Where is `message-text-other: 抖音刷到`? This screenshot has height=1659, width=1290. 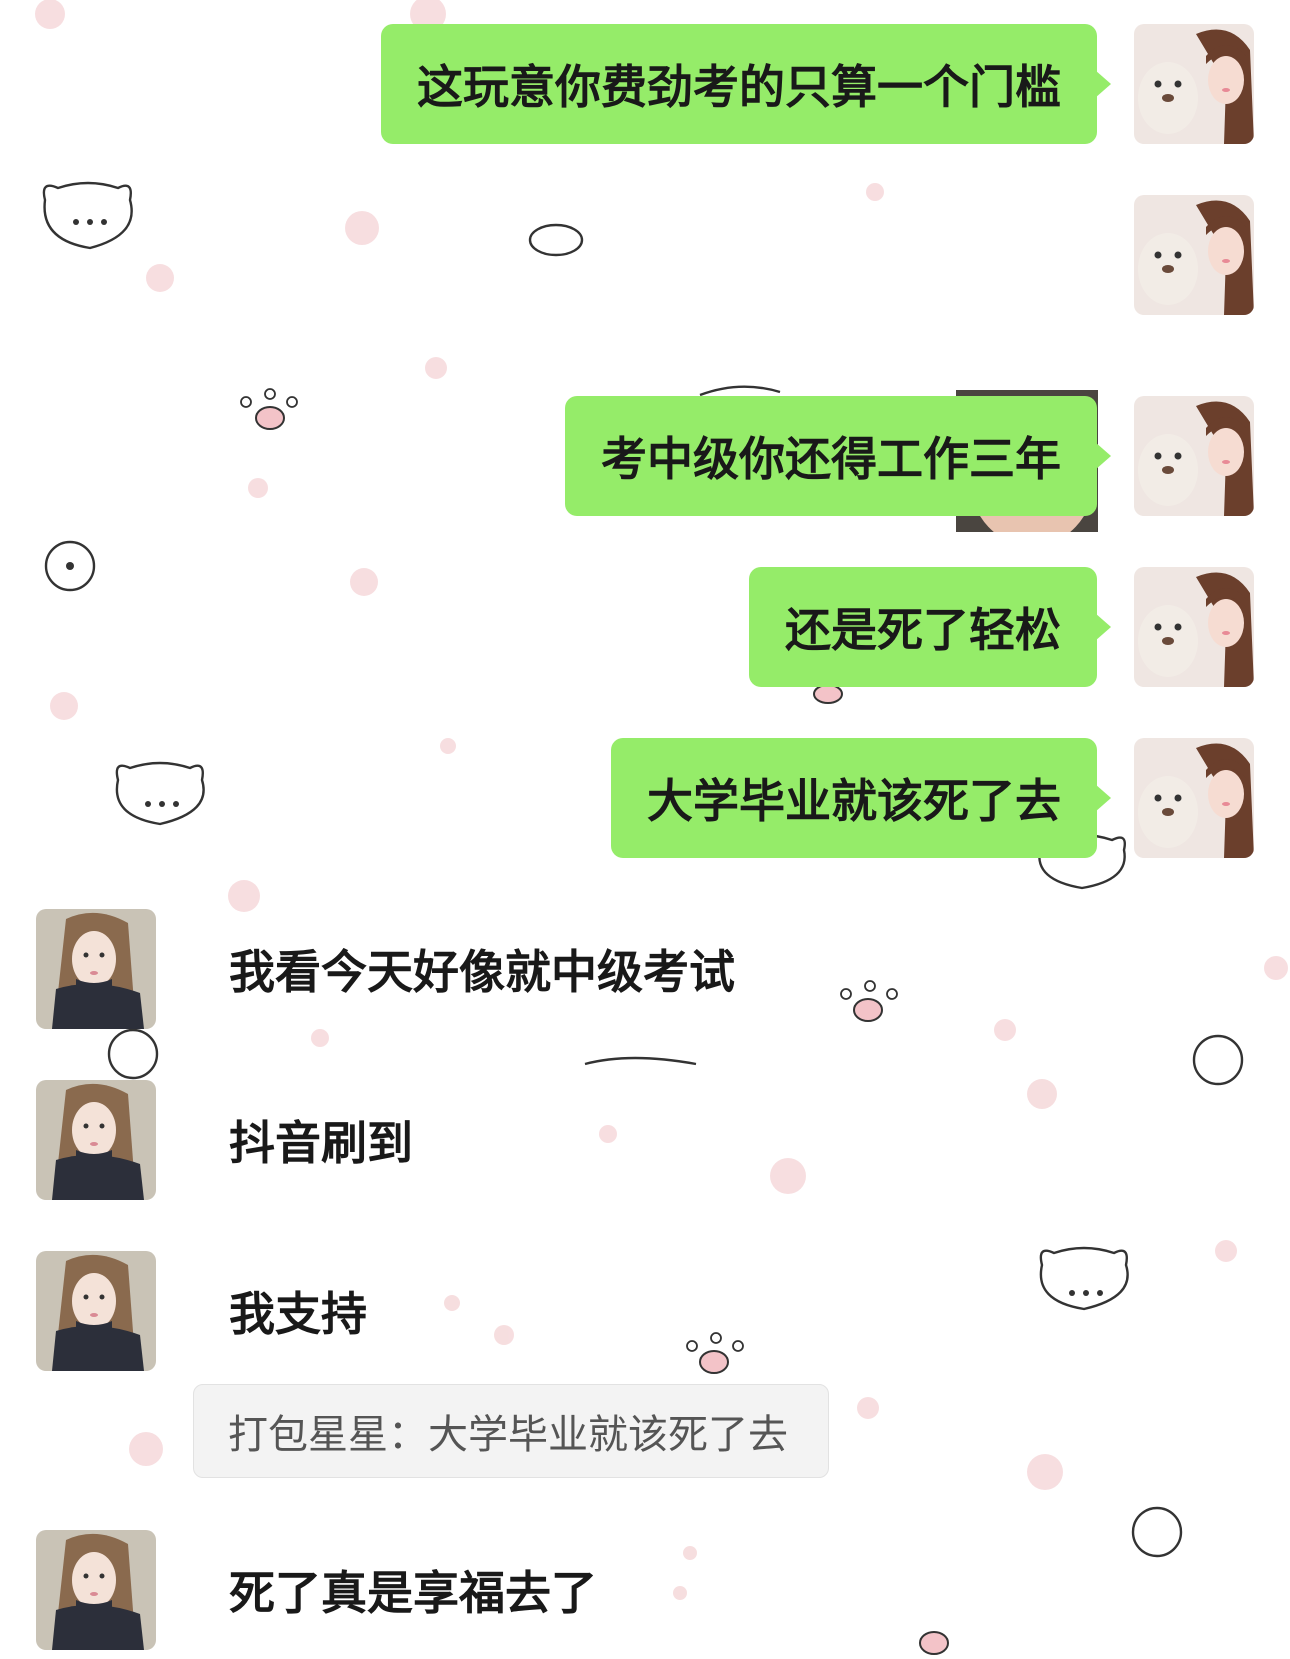 message-text-other: 抖音刷到 is located at coordinates (321, 1140).